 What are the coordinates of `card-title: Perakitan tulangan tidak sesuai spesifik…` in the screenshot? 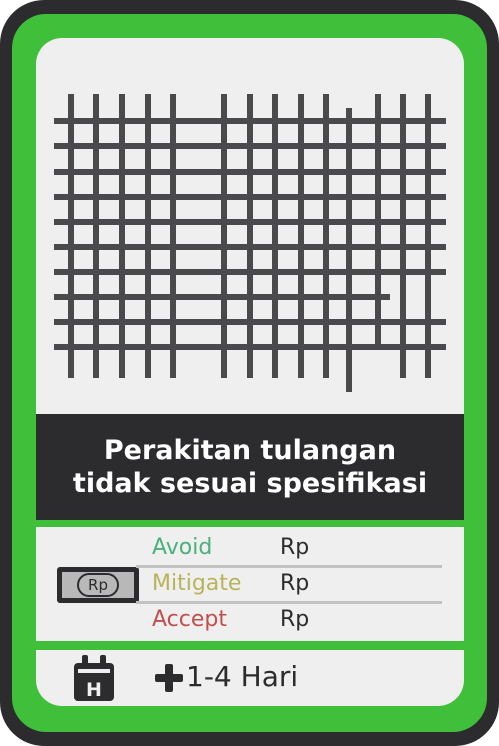 It's located at (250, 467).